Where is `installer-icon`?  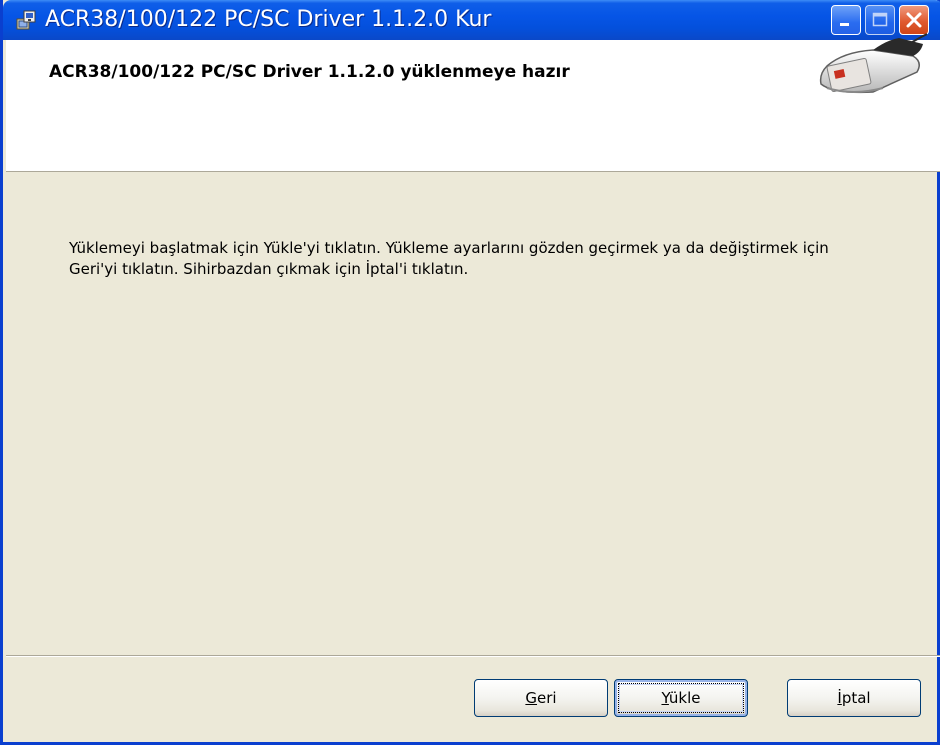 installer-icon is located at coordinates (26, 20).